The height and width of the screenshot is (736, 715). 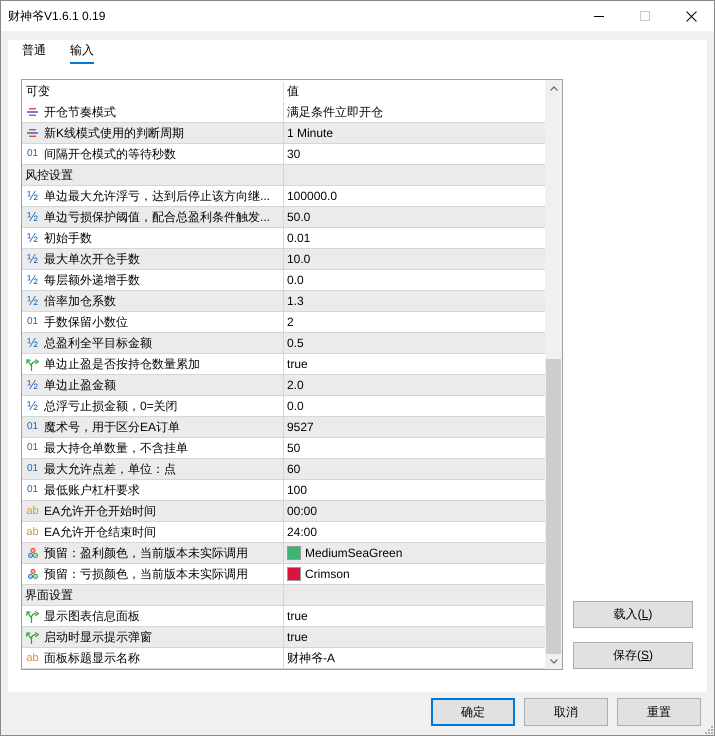 I want to click on parameter-name: EA允许开仓开始时间, so click(x=100, y=511).